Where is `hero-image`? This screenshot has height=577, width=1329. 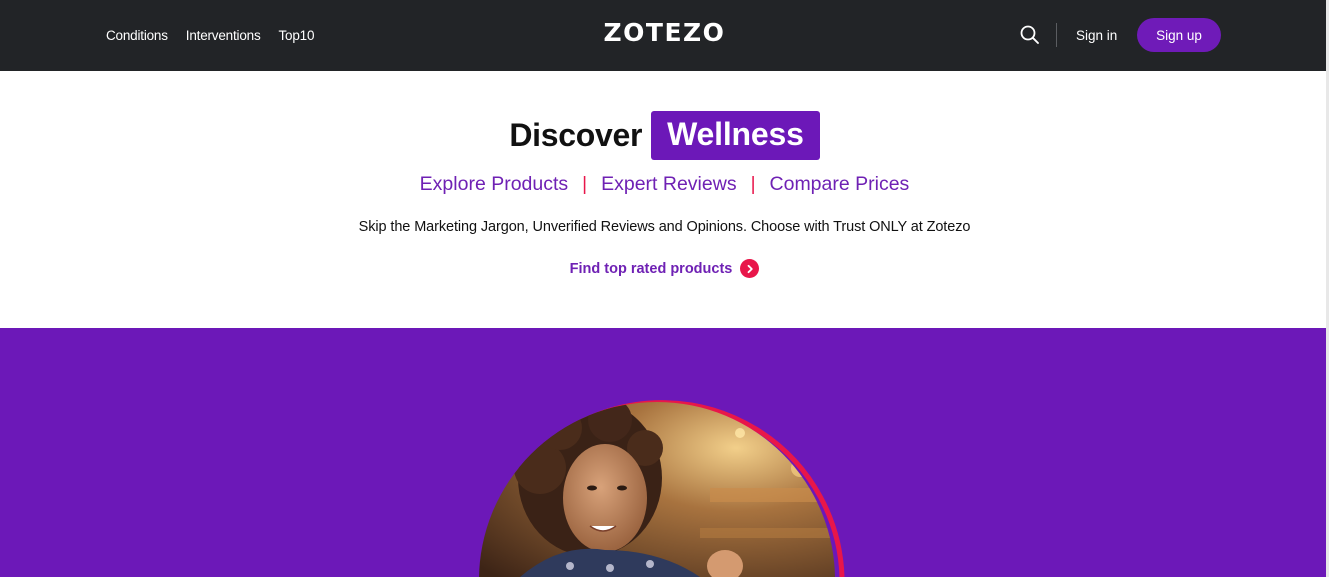
hero-image is located at coordinates (662, 488).